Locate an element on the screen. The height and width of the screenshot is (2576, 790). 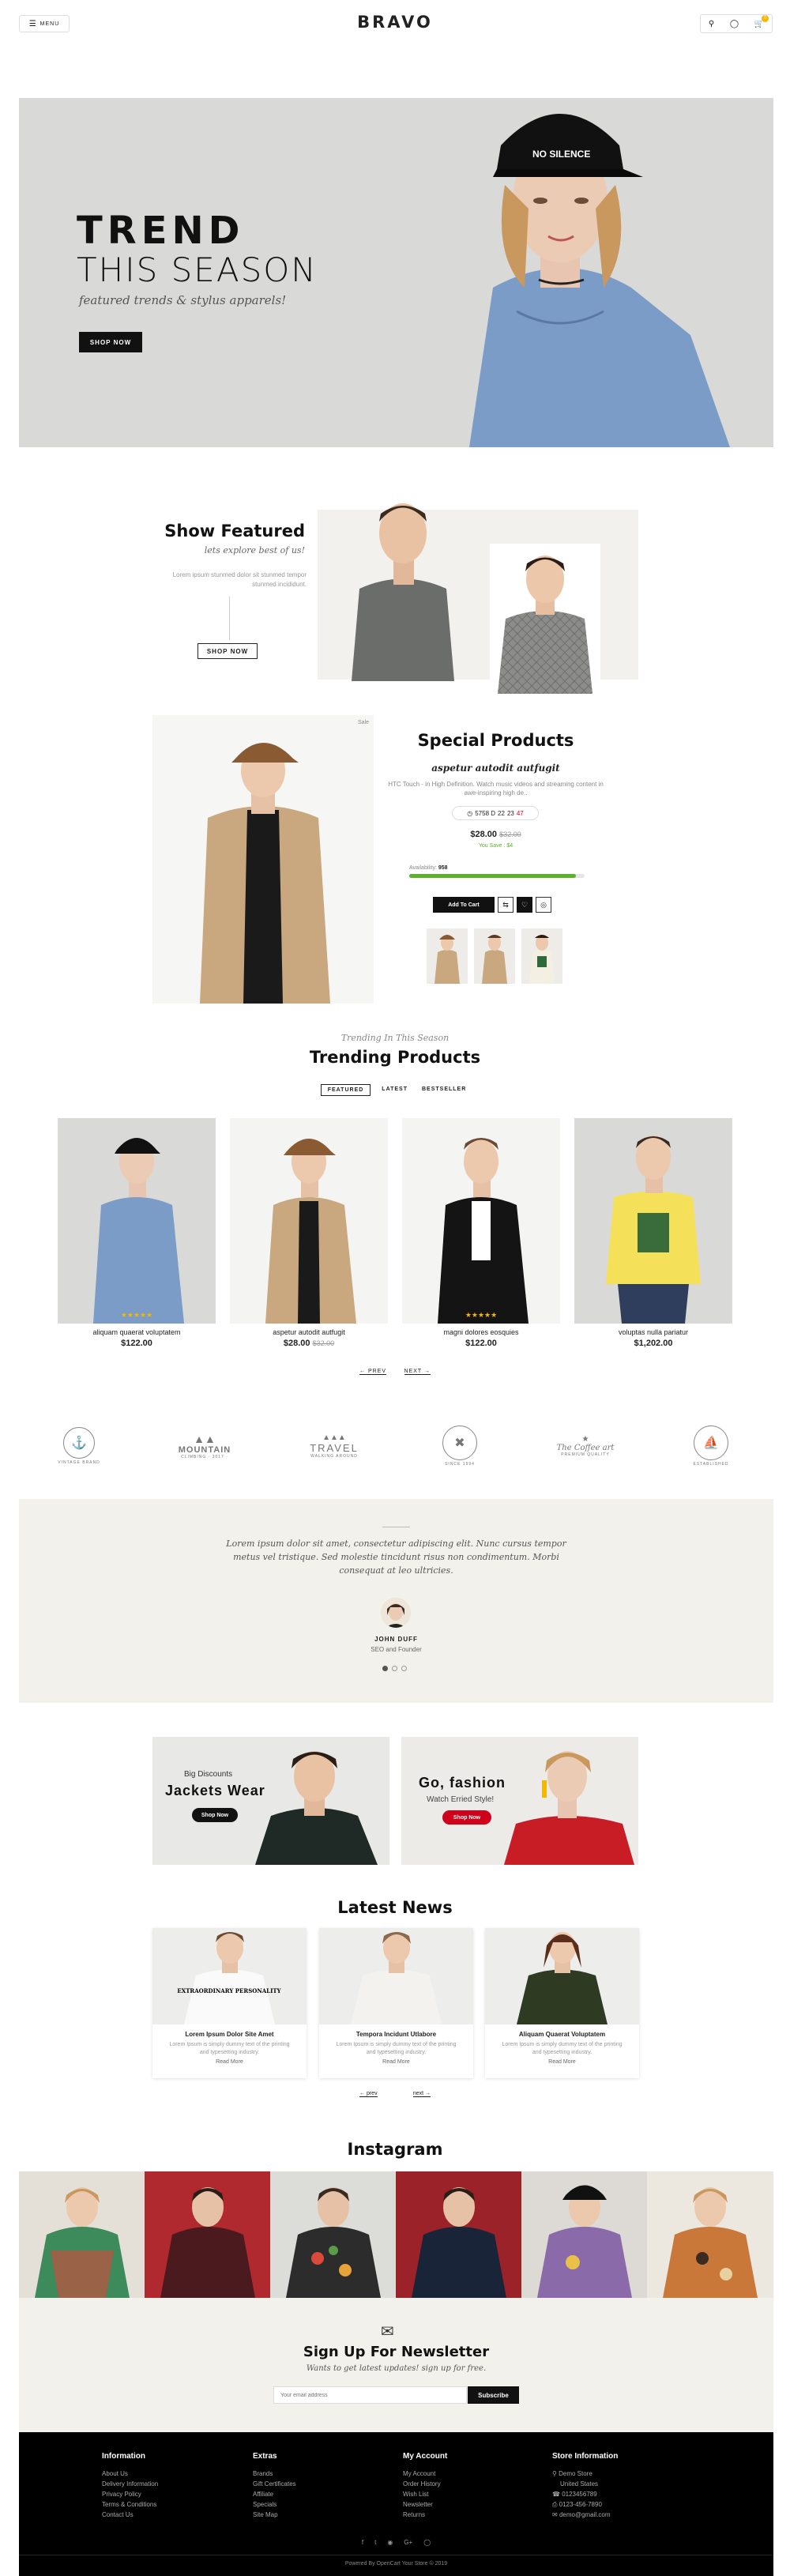
tab-featured: FEATURED is located at coordinates (345, 1090).